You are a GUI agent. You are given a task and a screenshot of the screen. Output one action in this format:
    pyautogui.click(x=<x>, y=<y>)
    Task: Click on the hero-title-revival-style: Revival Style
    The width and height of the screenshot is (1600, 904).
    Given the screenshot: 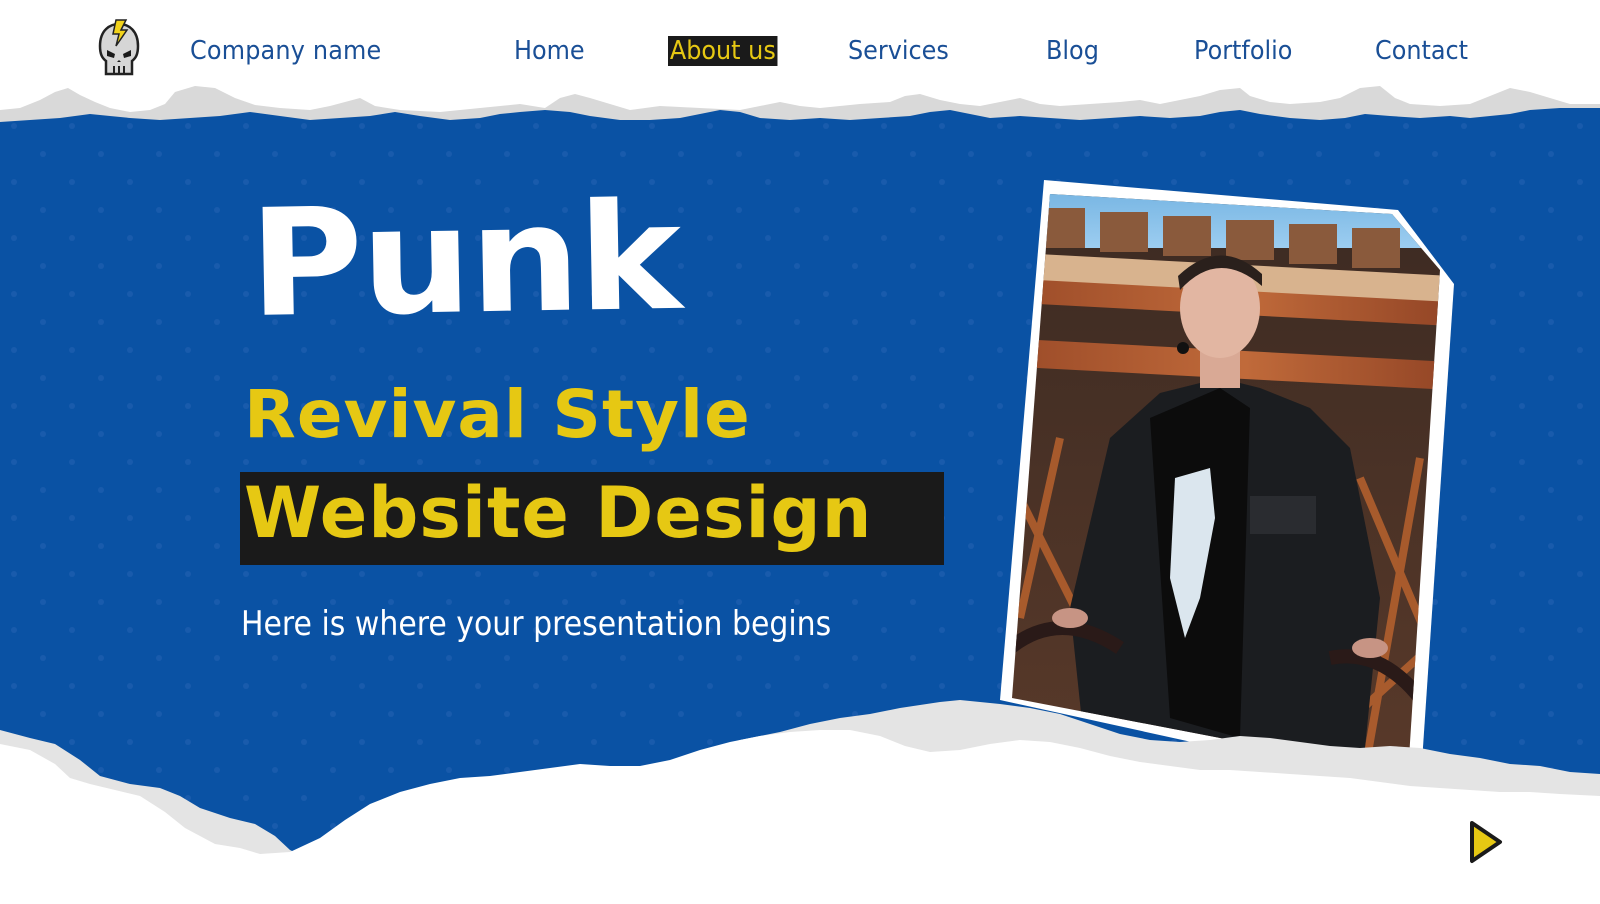 What is the action you would take?
    pyautogui.click(x=497, y=414)
    